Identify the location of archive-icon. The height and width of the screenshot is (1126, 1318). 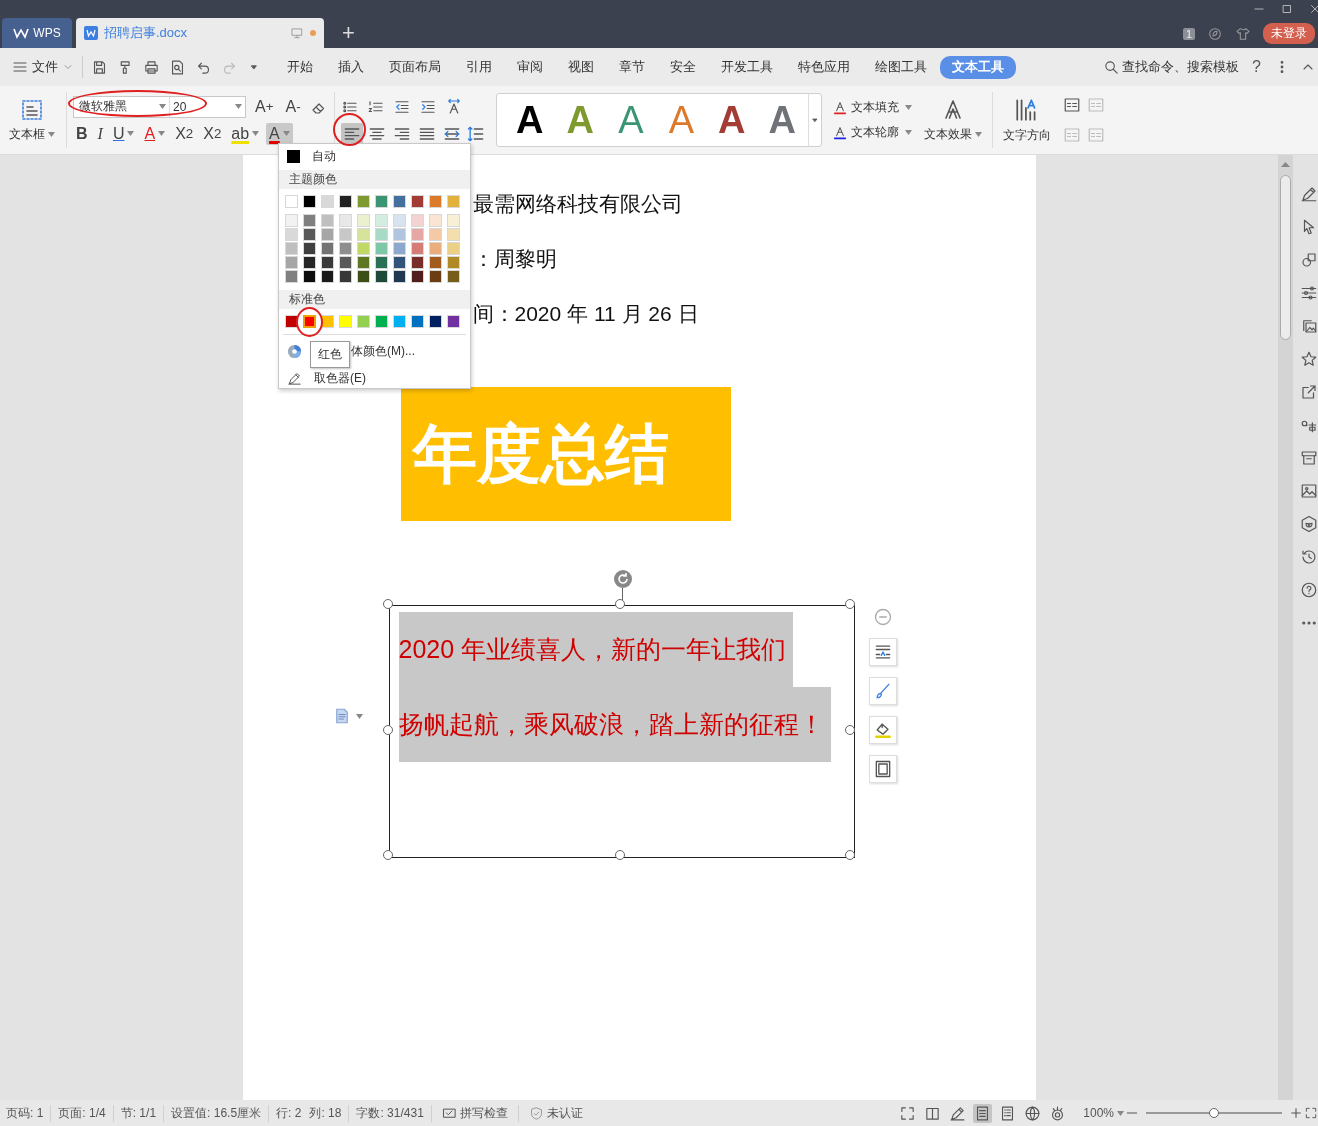
(1309, 458).